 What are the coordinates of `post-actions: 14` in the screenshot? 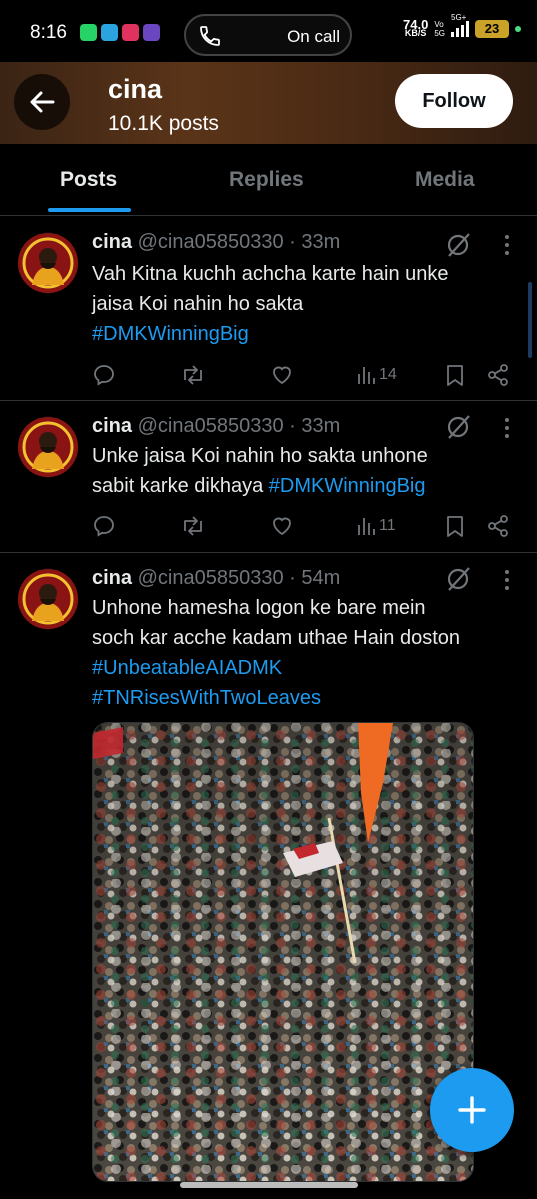 It's located at (302, 375).